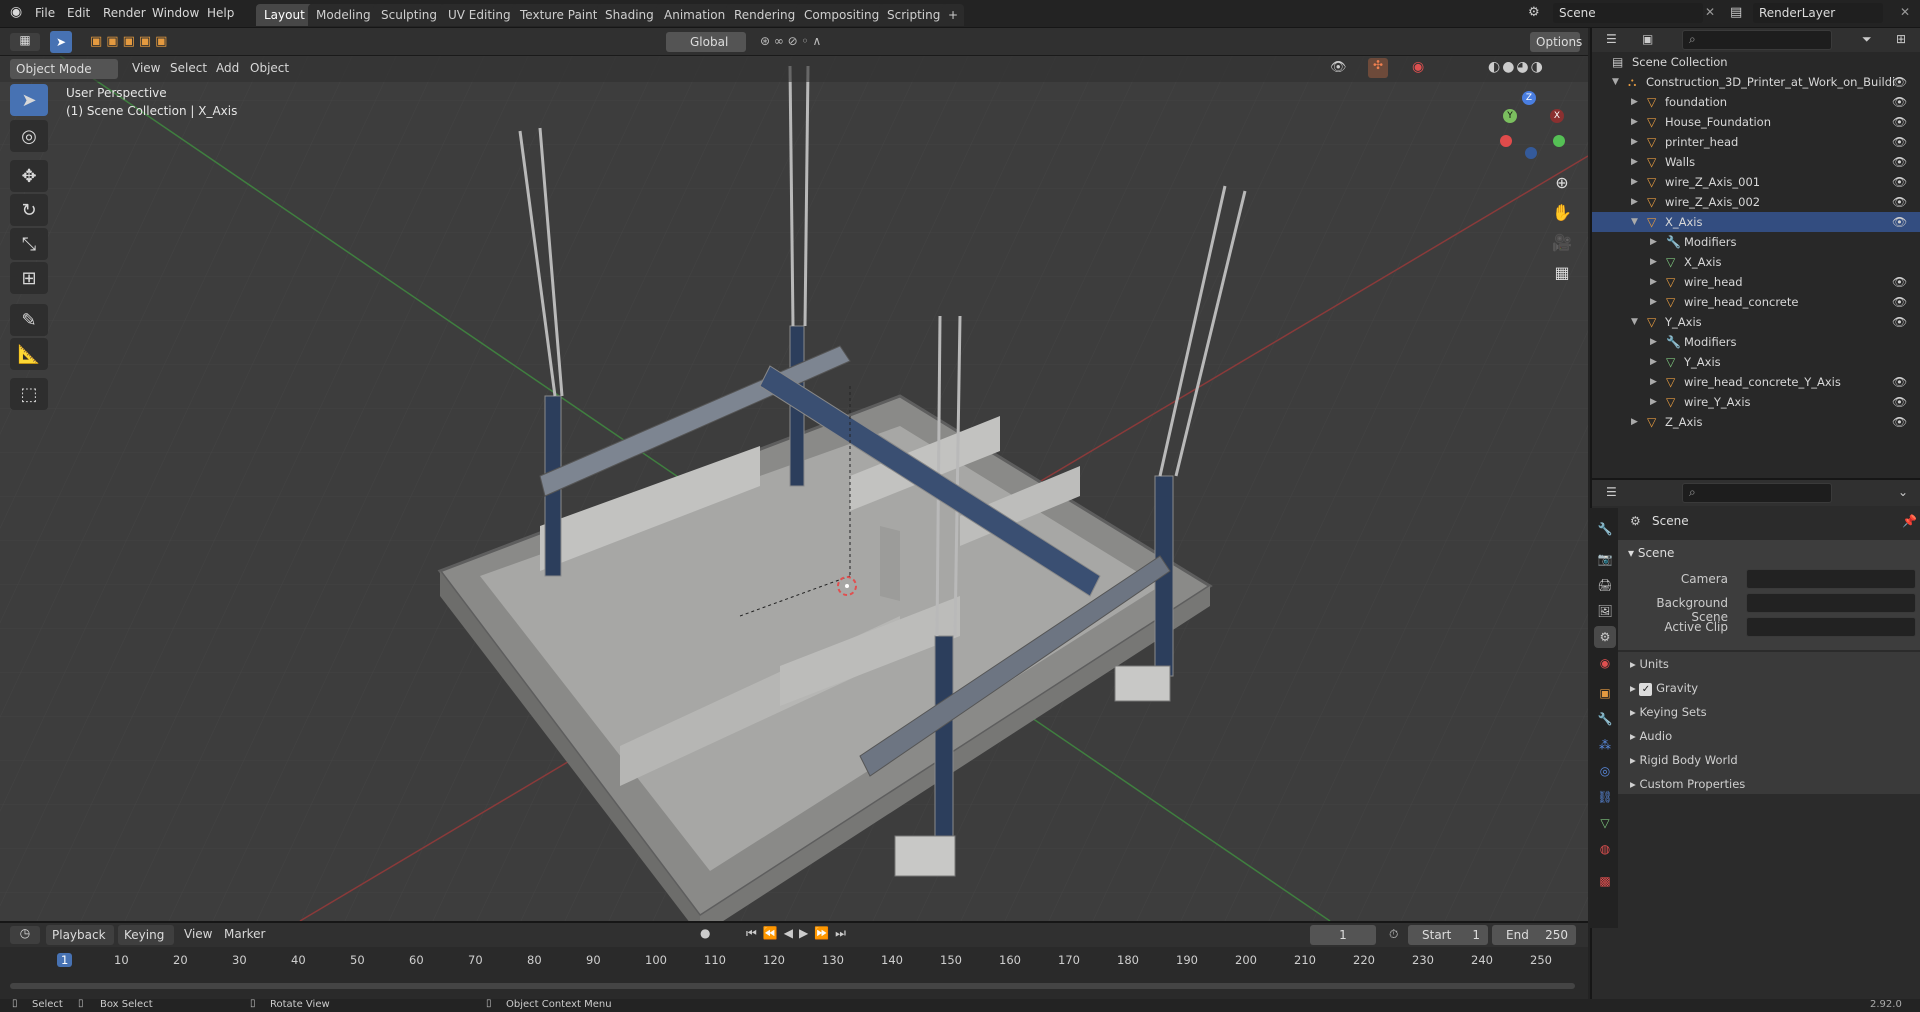  I want to click on tab-texture-paint: Texture Paint, so click(559, 15).